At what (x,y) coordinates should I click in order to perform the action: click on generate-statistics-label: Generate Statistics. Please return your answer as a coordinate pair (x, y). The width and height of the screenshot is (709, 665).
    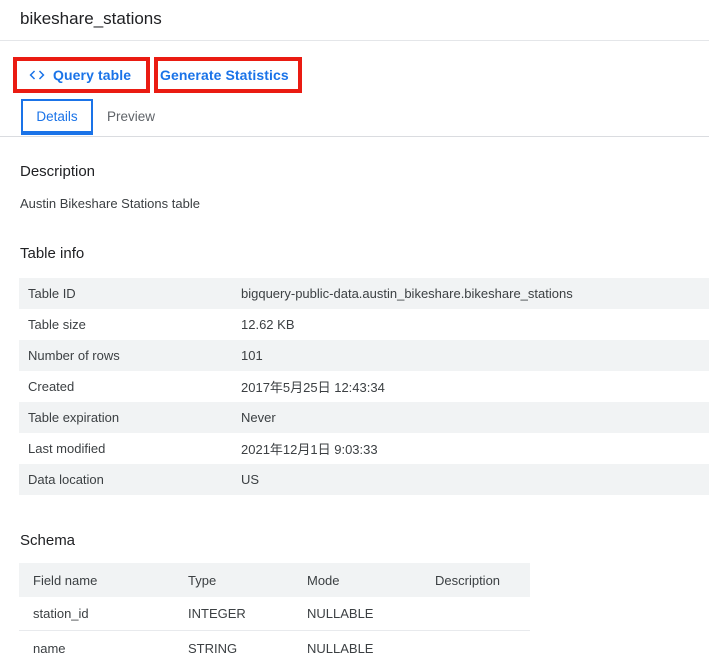
    Looking at the image, I should click on (224, 75).